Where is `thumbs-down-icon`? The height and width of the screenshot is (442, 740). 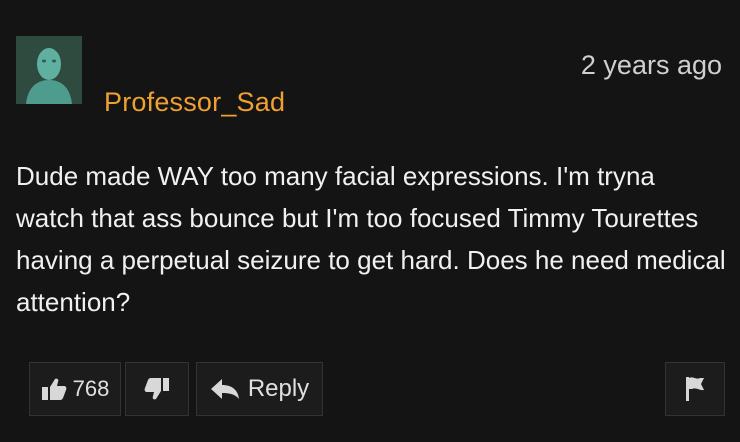
thumbs-down-icon is located at coordinates (157, 389).